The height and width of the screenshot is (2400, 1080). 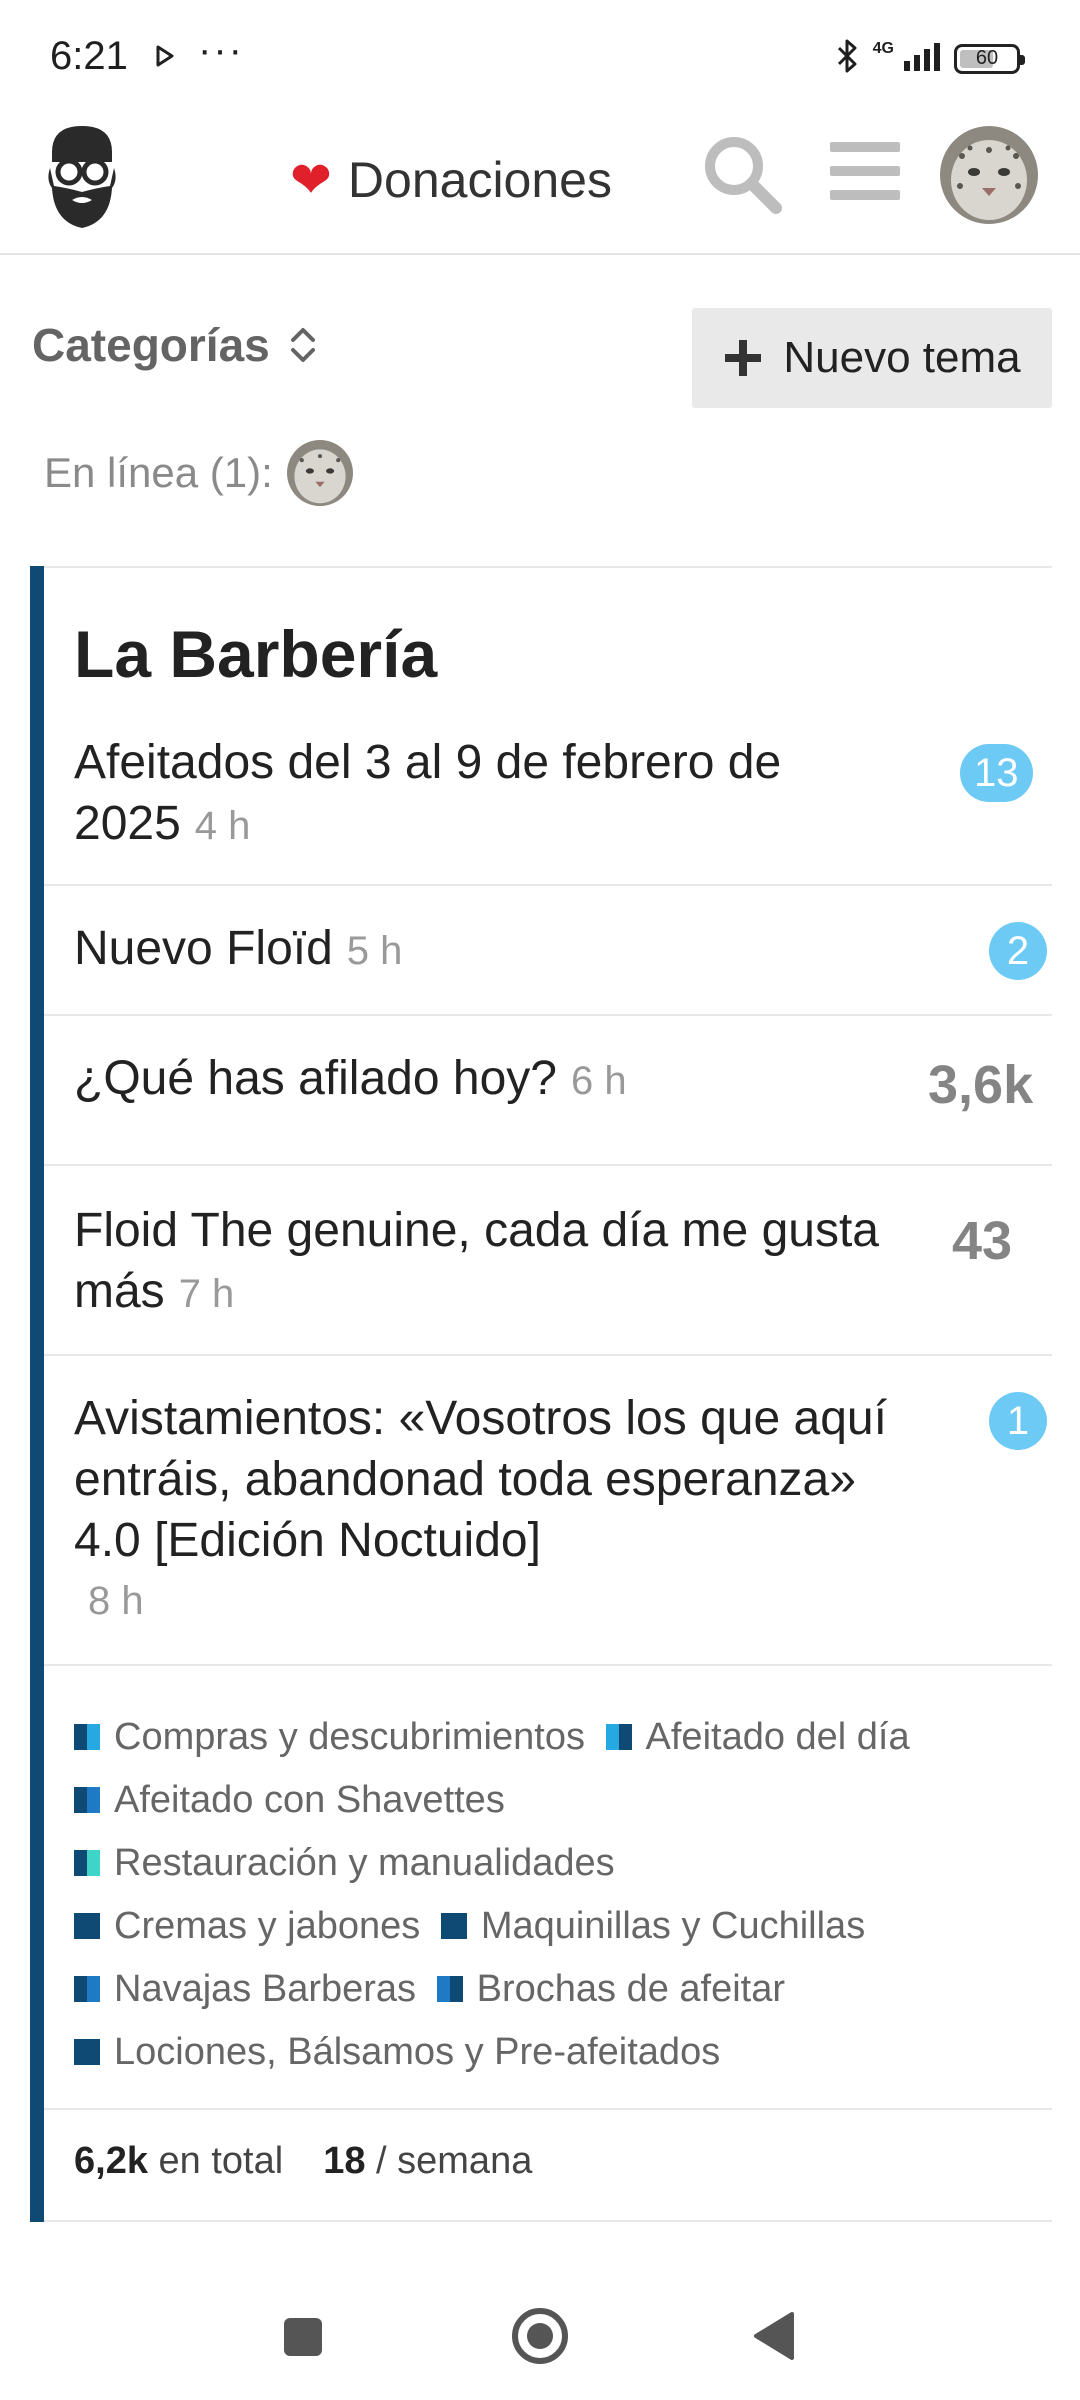 I want to click on topic-title: Nuevo Floïd, so click(x=203, y=948).